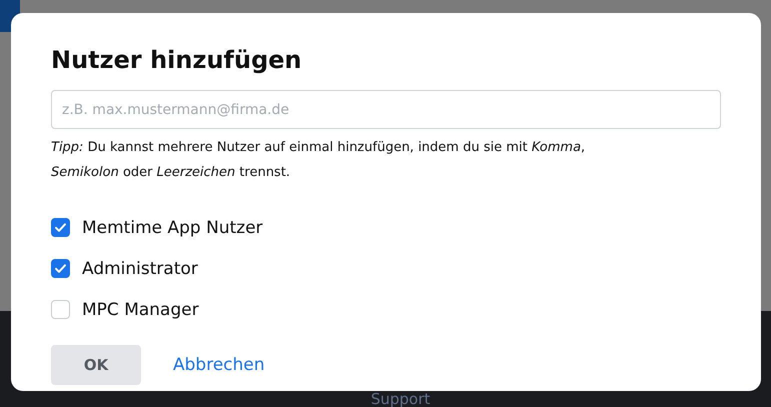 Image resolution: width=771 pixels, height=407 pixels. Describe the element at coordinates (400, 398) in the screenshot. I see `support-link: Support` at that location.